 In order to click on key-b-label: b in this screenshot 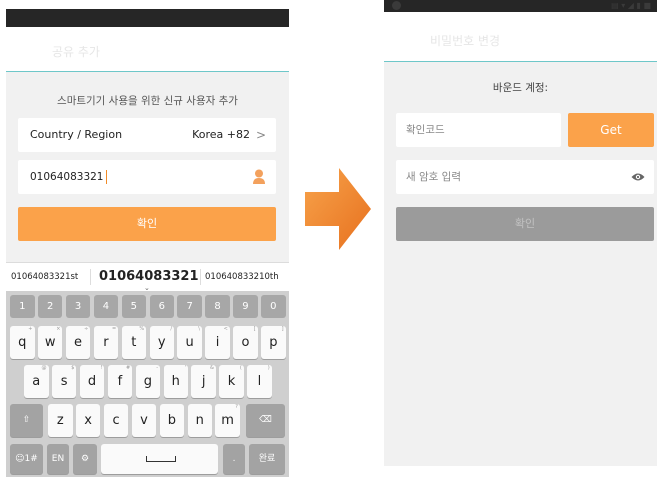, I will do `click(171, 420)`.